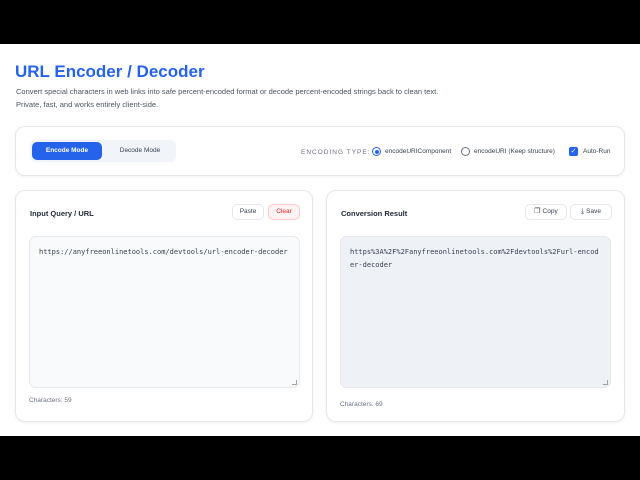 The height and width of the screenshot is (480, 640). I want to click on save-label: Save, so click(593, 211).